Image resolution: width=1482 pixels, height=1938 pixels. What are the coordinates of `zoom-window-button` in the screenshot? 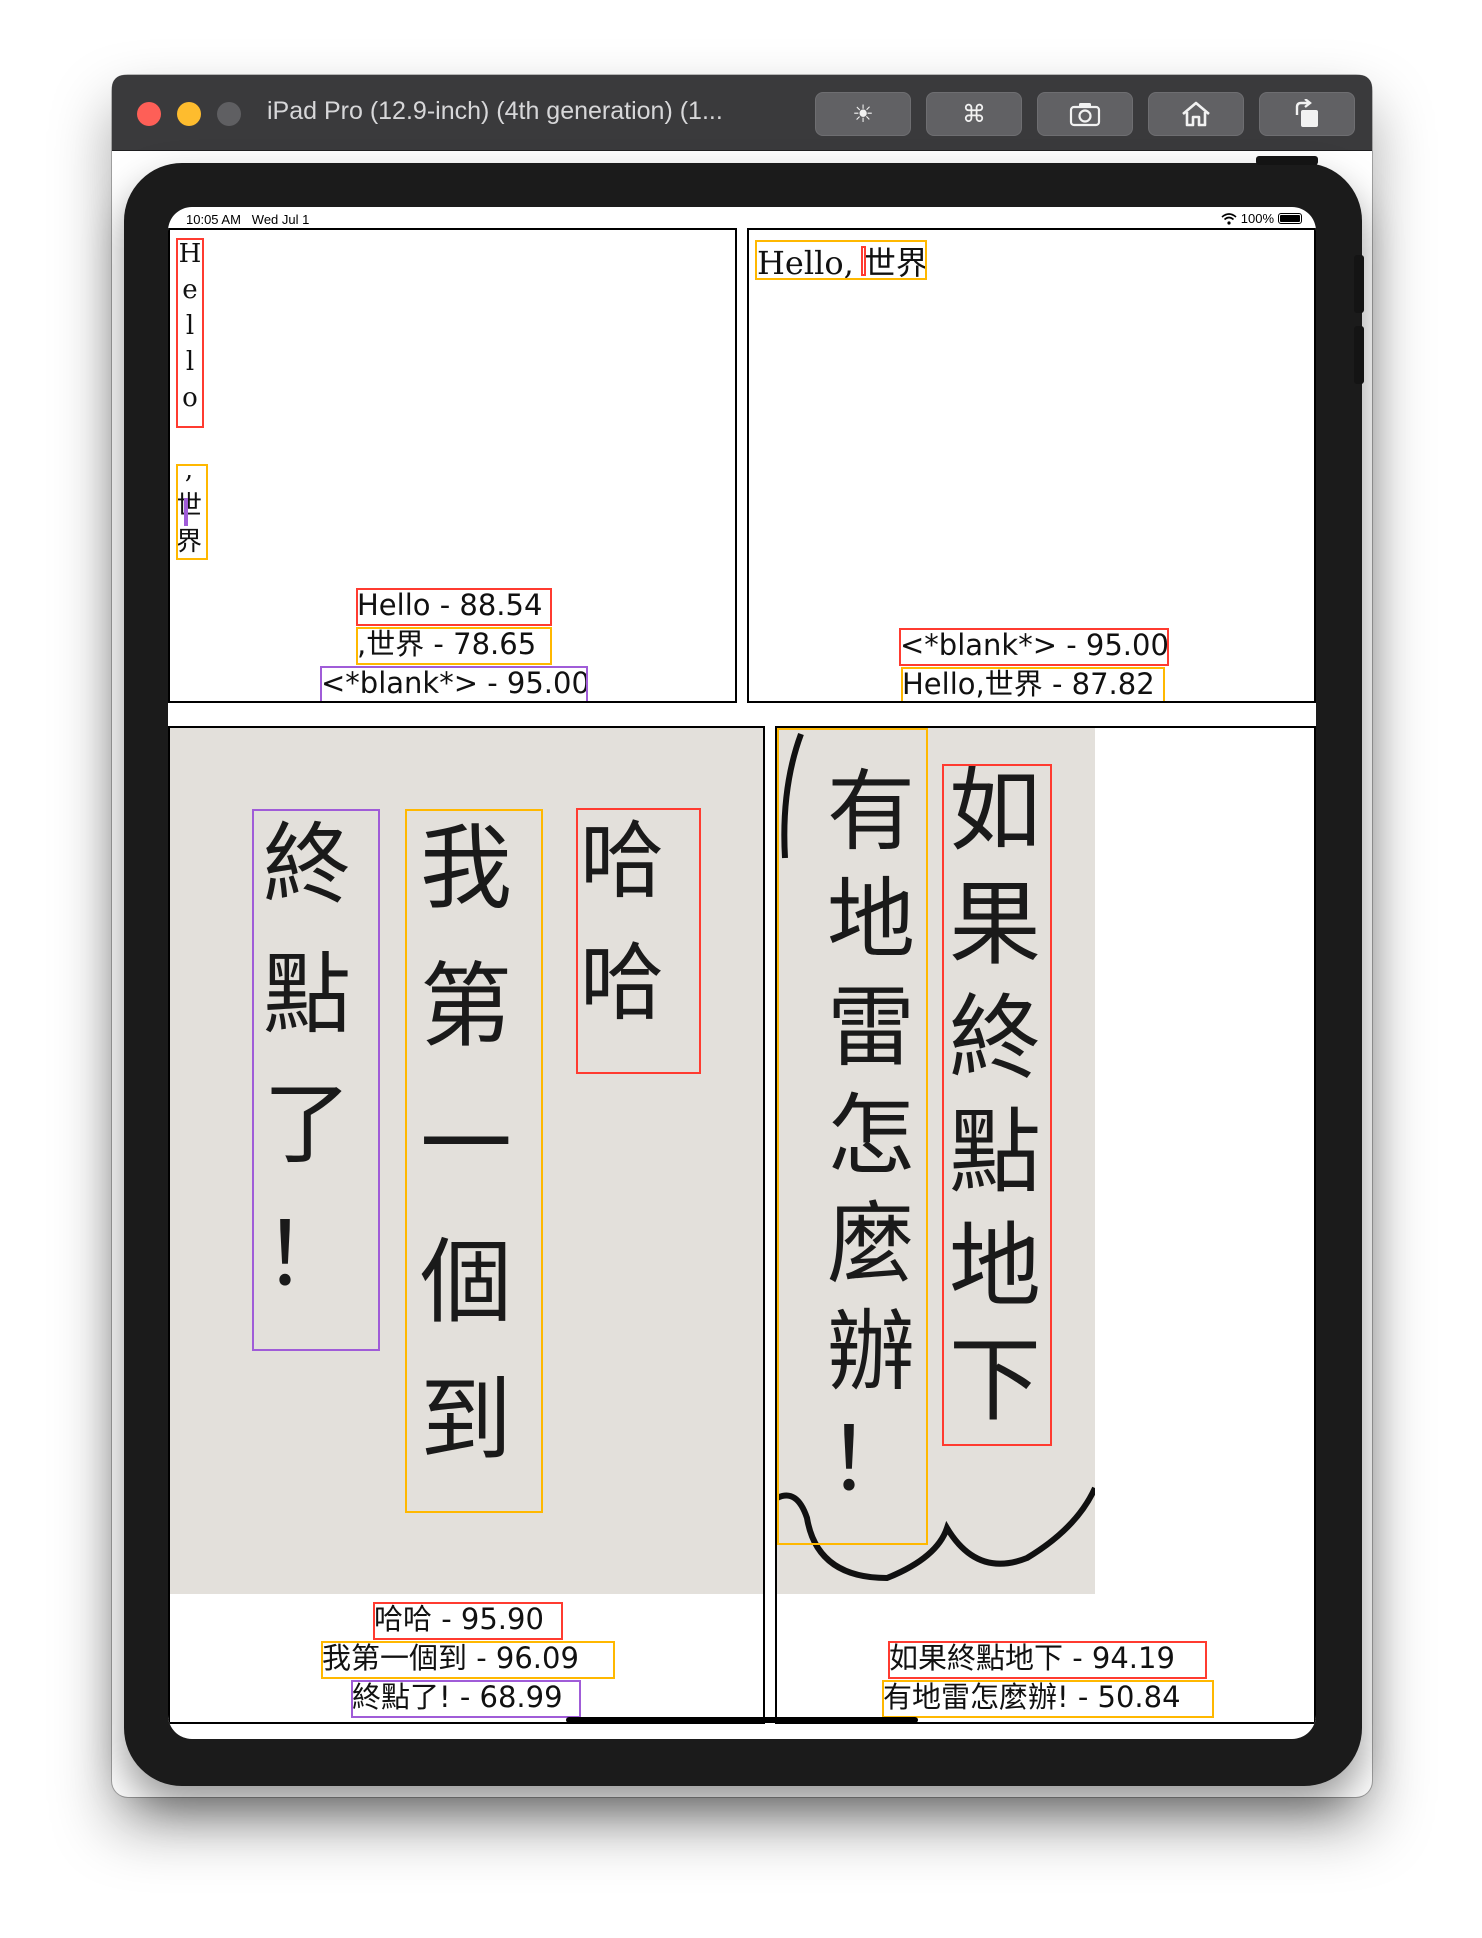 It's located at (229, 114).